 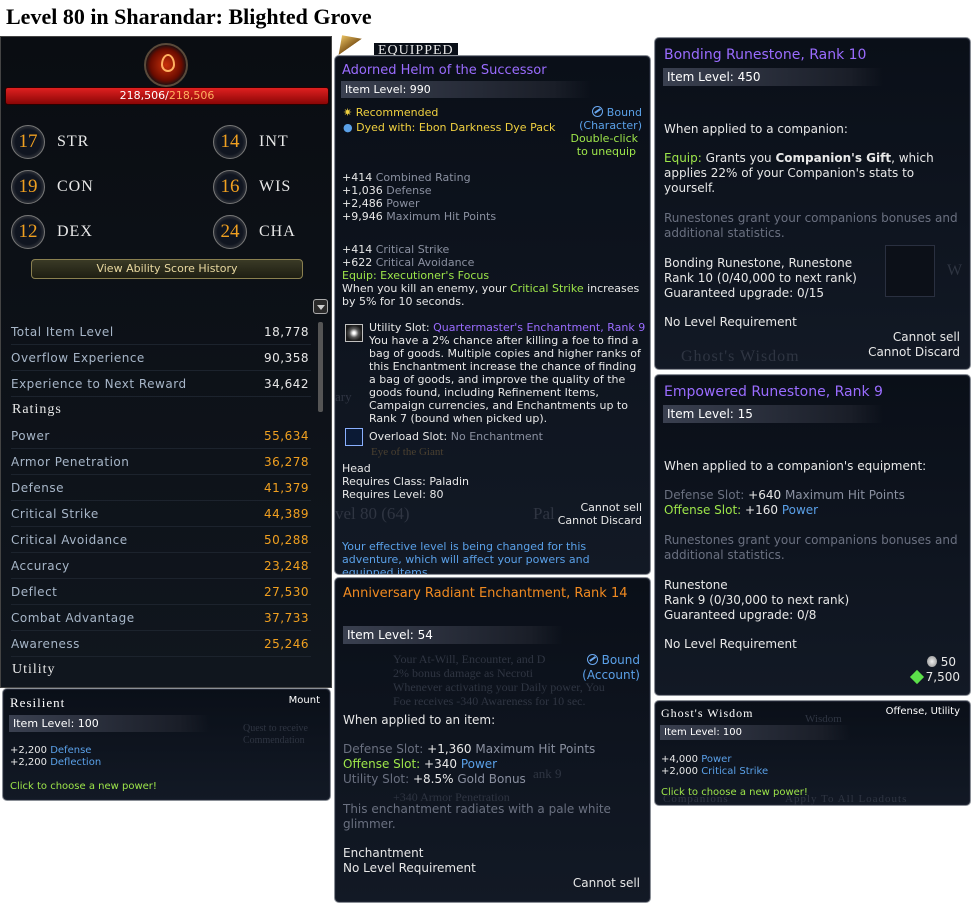 What do you see at coordinates (320, 367) in the screenshot?
I see `scrollbar` at bounding box center [320, 367].